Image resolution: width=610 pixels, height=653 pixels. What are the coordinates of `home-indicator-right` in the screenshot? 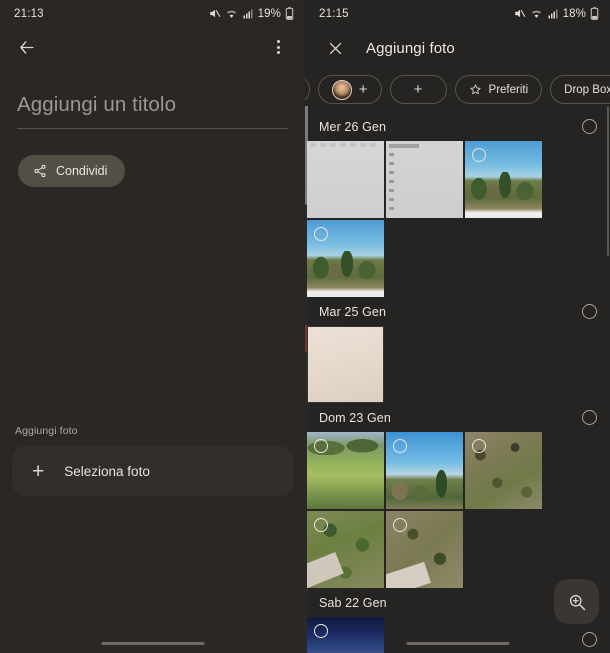 It's located at (457, 643).